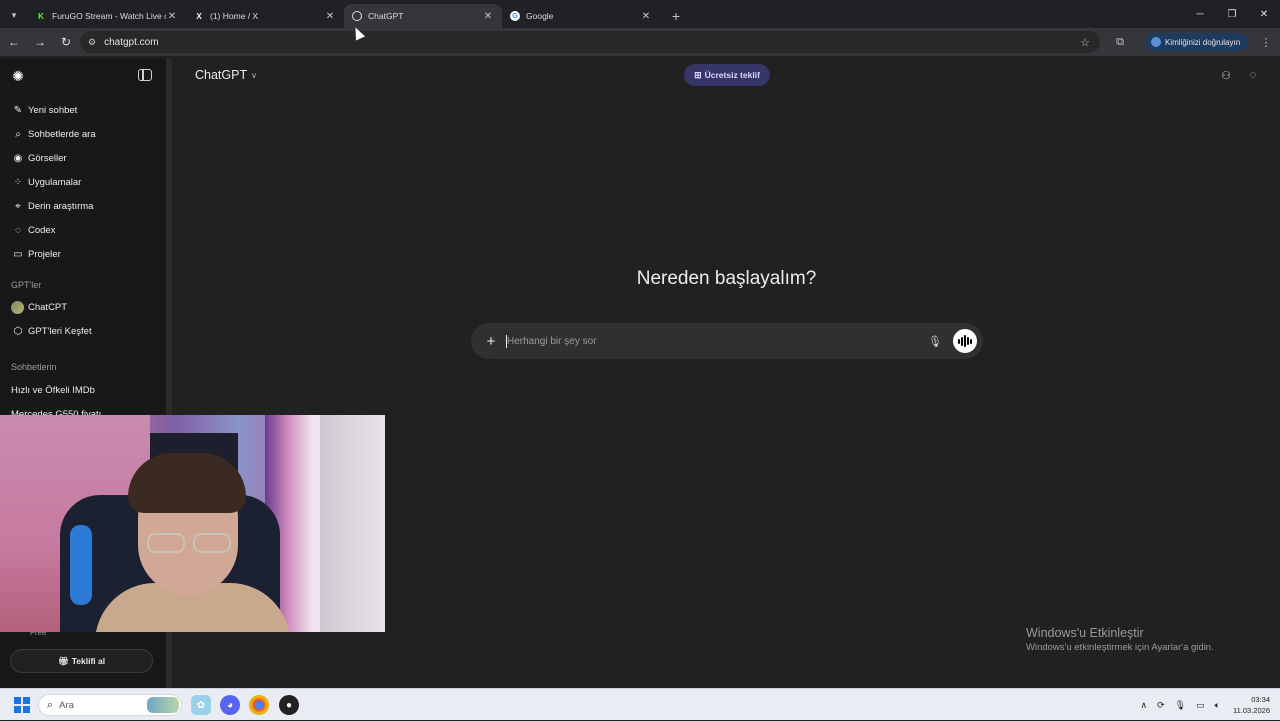 The height and width of the screenshot is (721, 1280). Describe the element at coordinates (34, 367) in the screenshot. I see `chats-section-heading: Sohbetlerin` at that location.